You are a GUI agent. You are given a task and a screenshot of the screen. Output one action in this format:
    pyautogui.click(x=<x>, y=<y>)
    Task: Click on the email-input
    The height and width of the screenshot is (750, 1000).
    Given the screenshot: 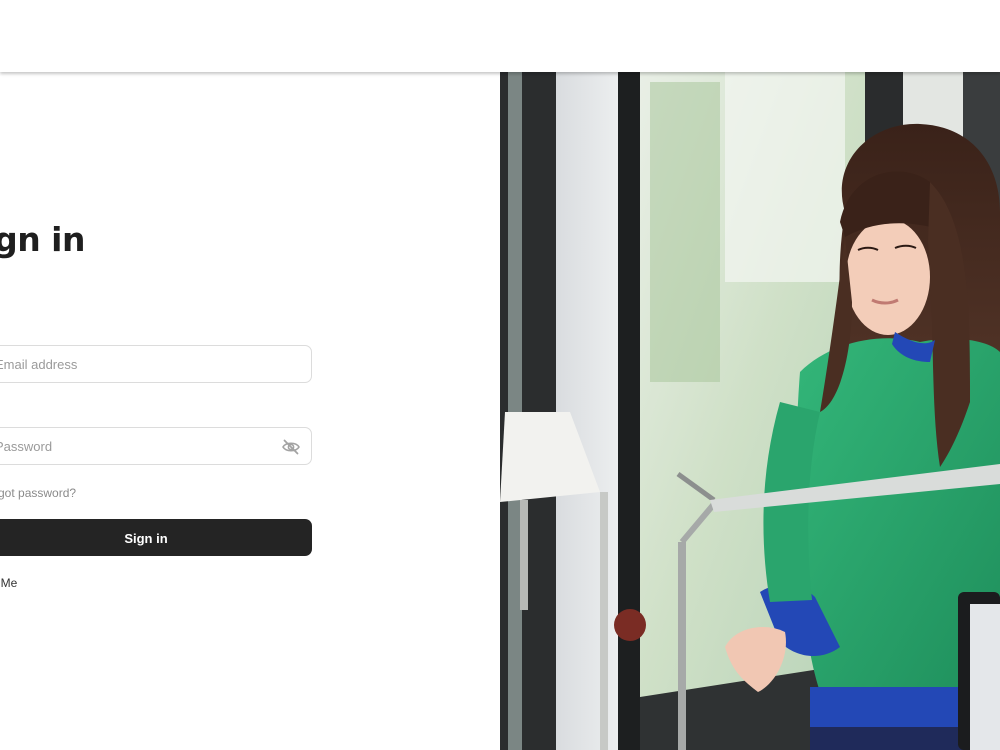 What is the action you would take?
    pyautogui.click(x=155, y=364)
    